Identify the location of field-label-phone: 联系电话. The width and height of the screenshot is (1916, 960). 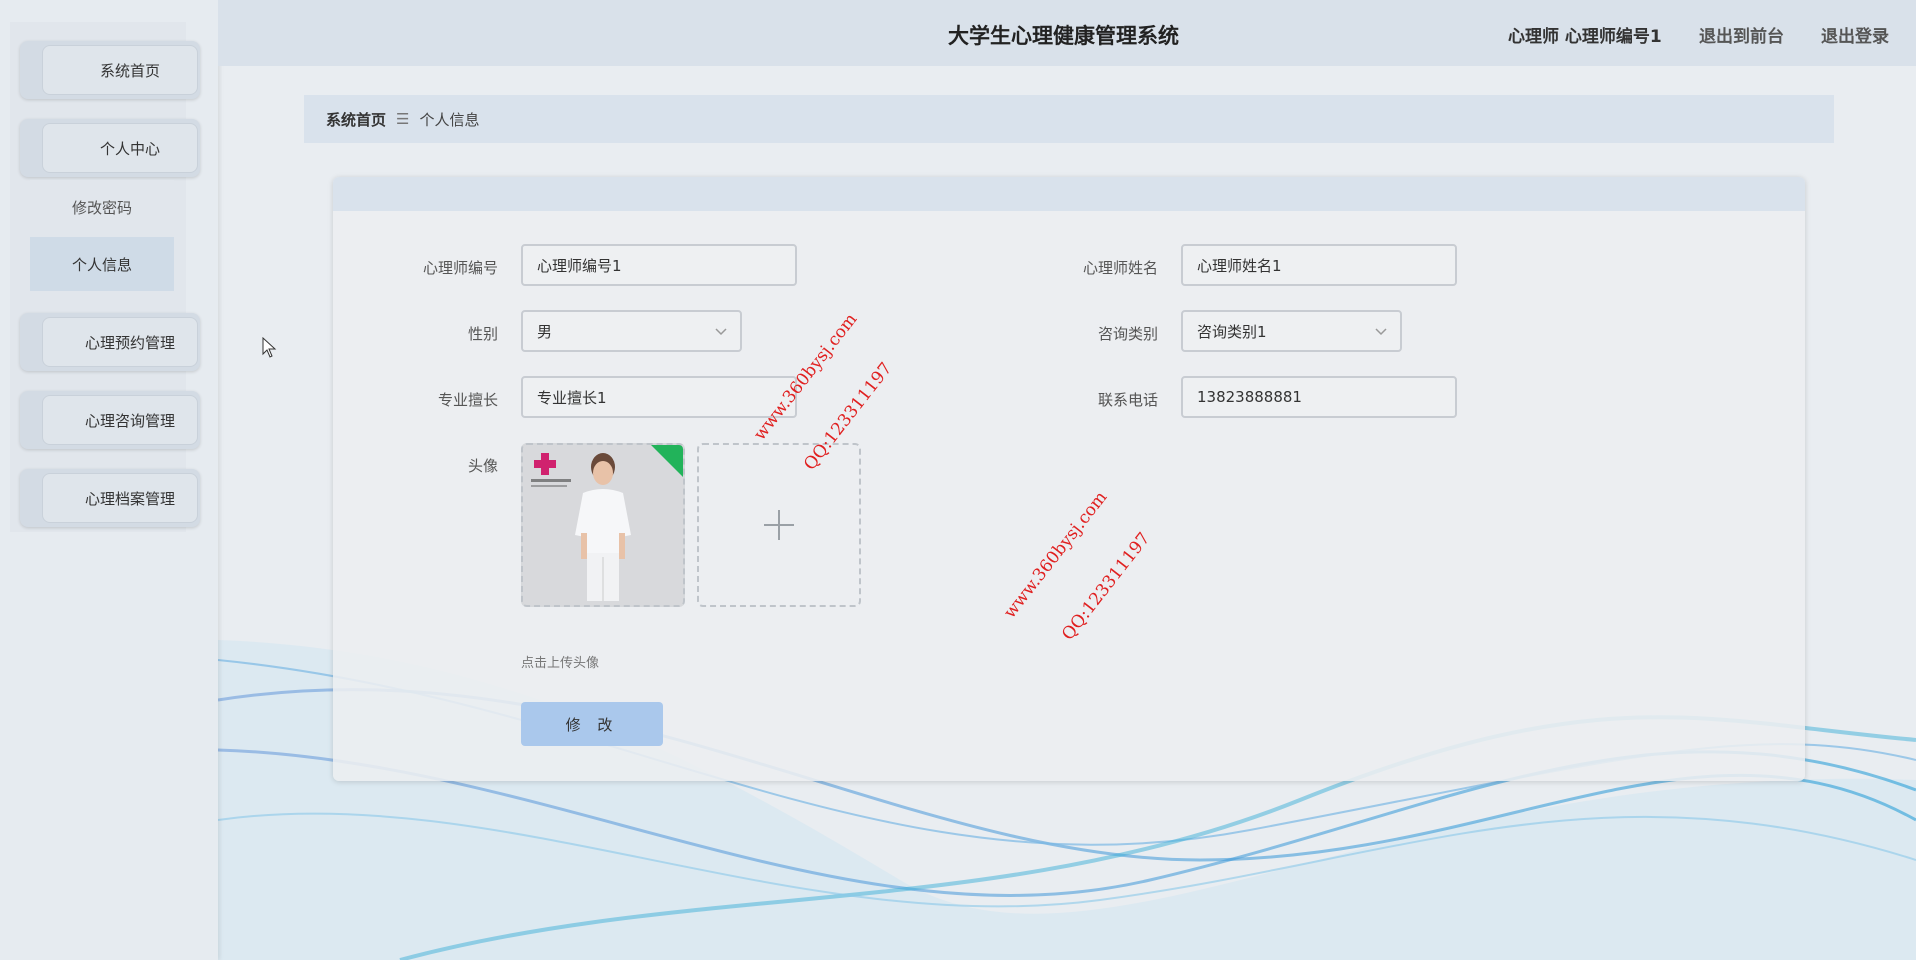
(1127, 400).